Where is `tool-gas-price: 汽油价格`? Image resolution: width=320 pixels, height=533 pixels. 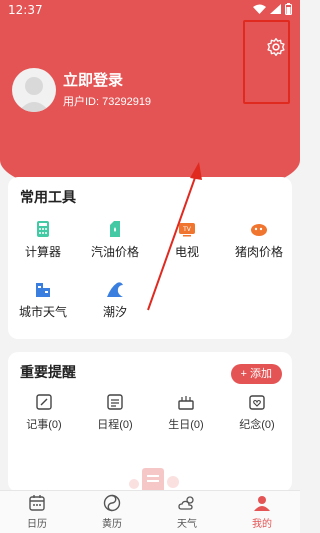 tool-gas-price: 汽油价格 is located at coordinates (115, 239).